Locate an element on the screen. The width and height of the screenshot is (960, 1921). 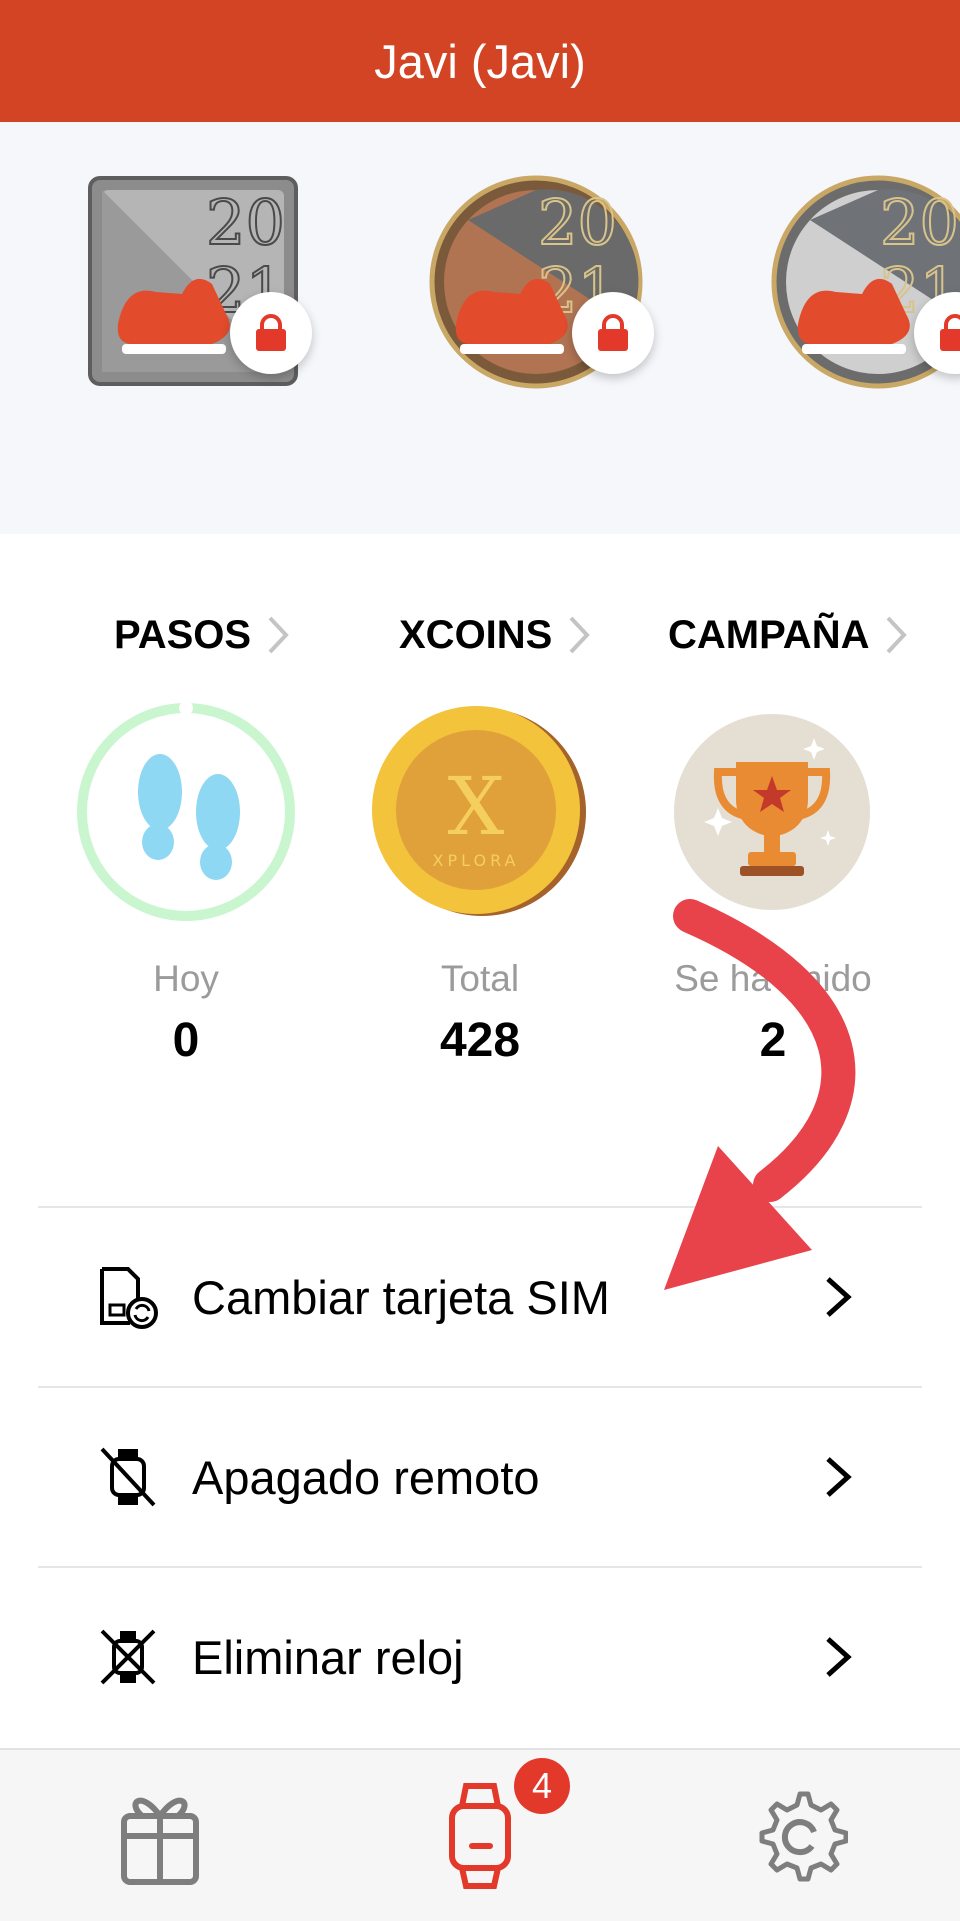
xcoin-icon: X XPLORA is located at coordinates (480, 812).